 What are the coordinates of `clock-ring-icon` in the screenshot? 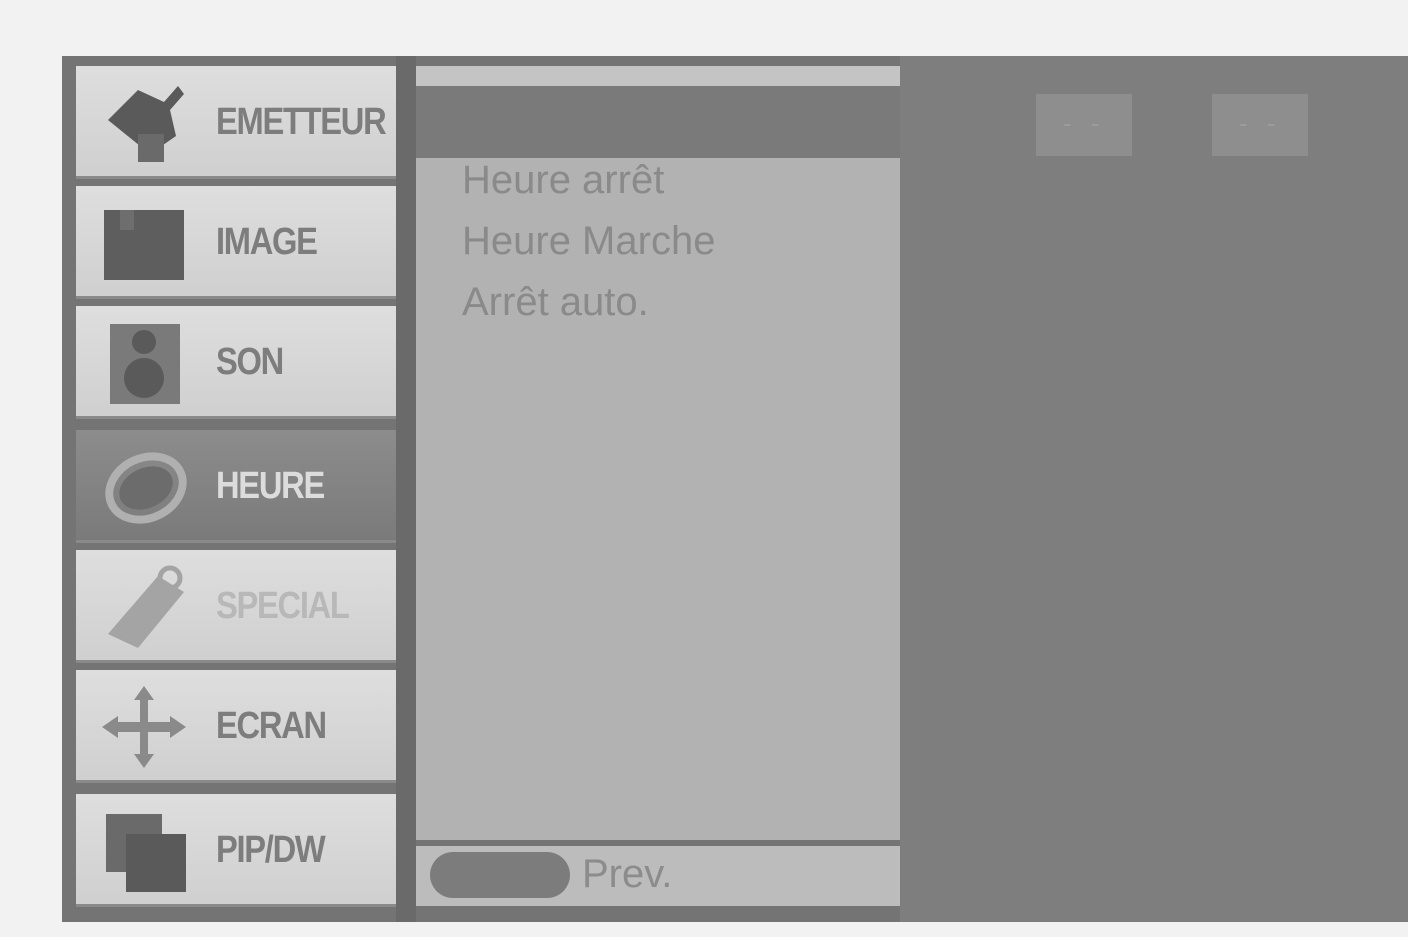 It's located at (144, 487).